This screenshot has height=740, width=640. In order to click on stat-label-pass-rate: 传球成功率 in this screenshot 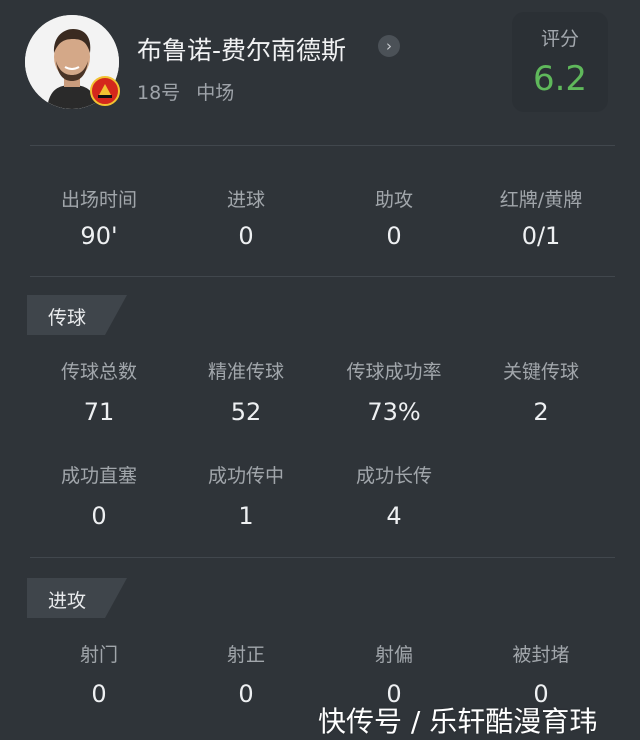, I will do `click(394, 372)`.